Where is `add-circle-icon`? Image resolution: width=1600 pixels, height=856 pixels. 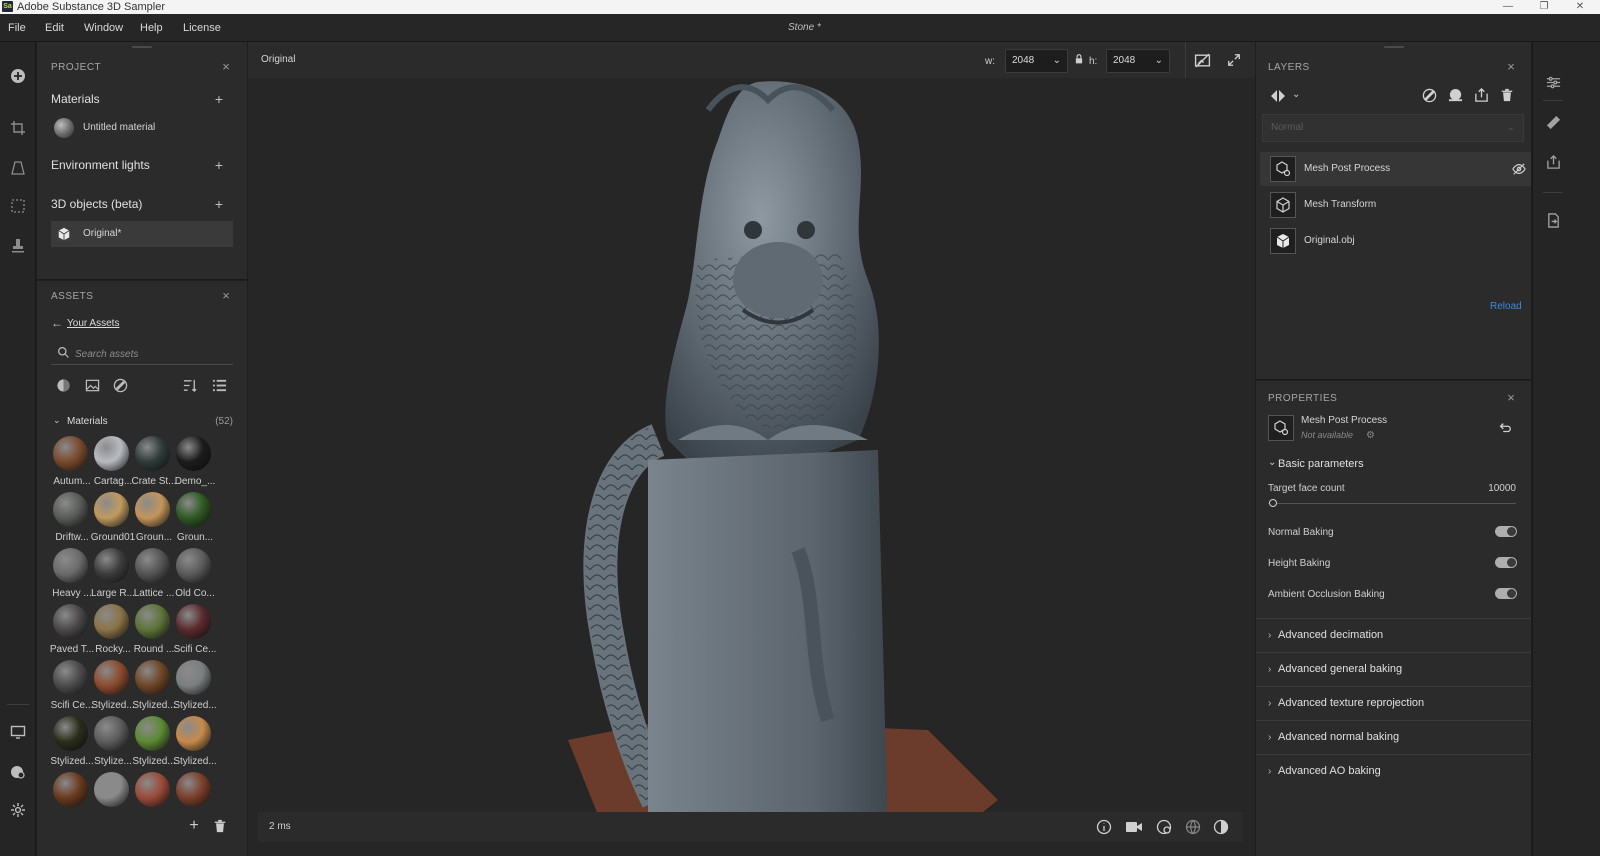 add-circle-icon is located at coordinates (18, 76).